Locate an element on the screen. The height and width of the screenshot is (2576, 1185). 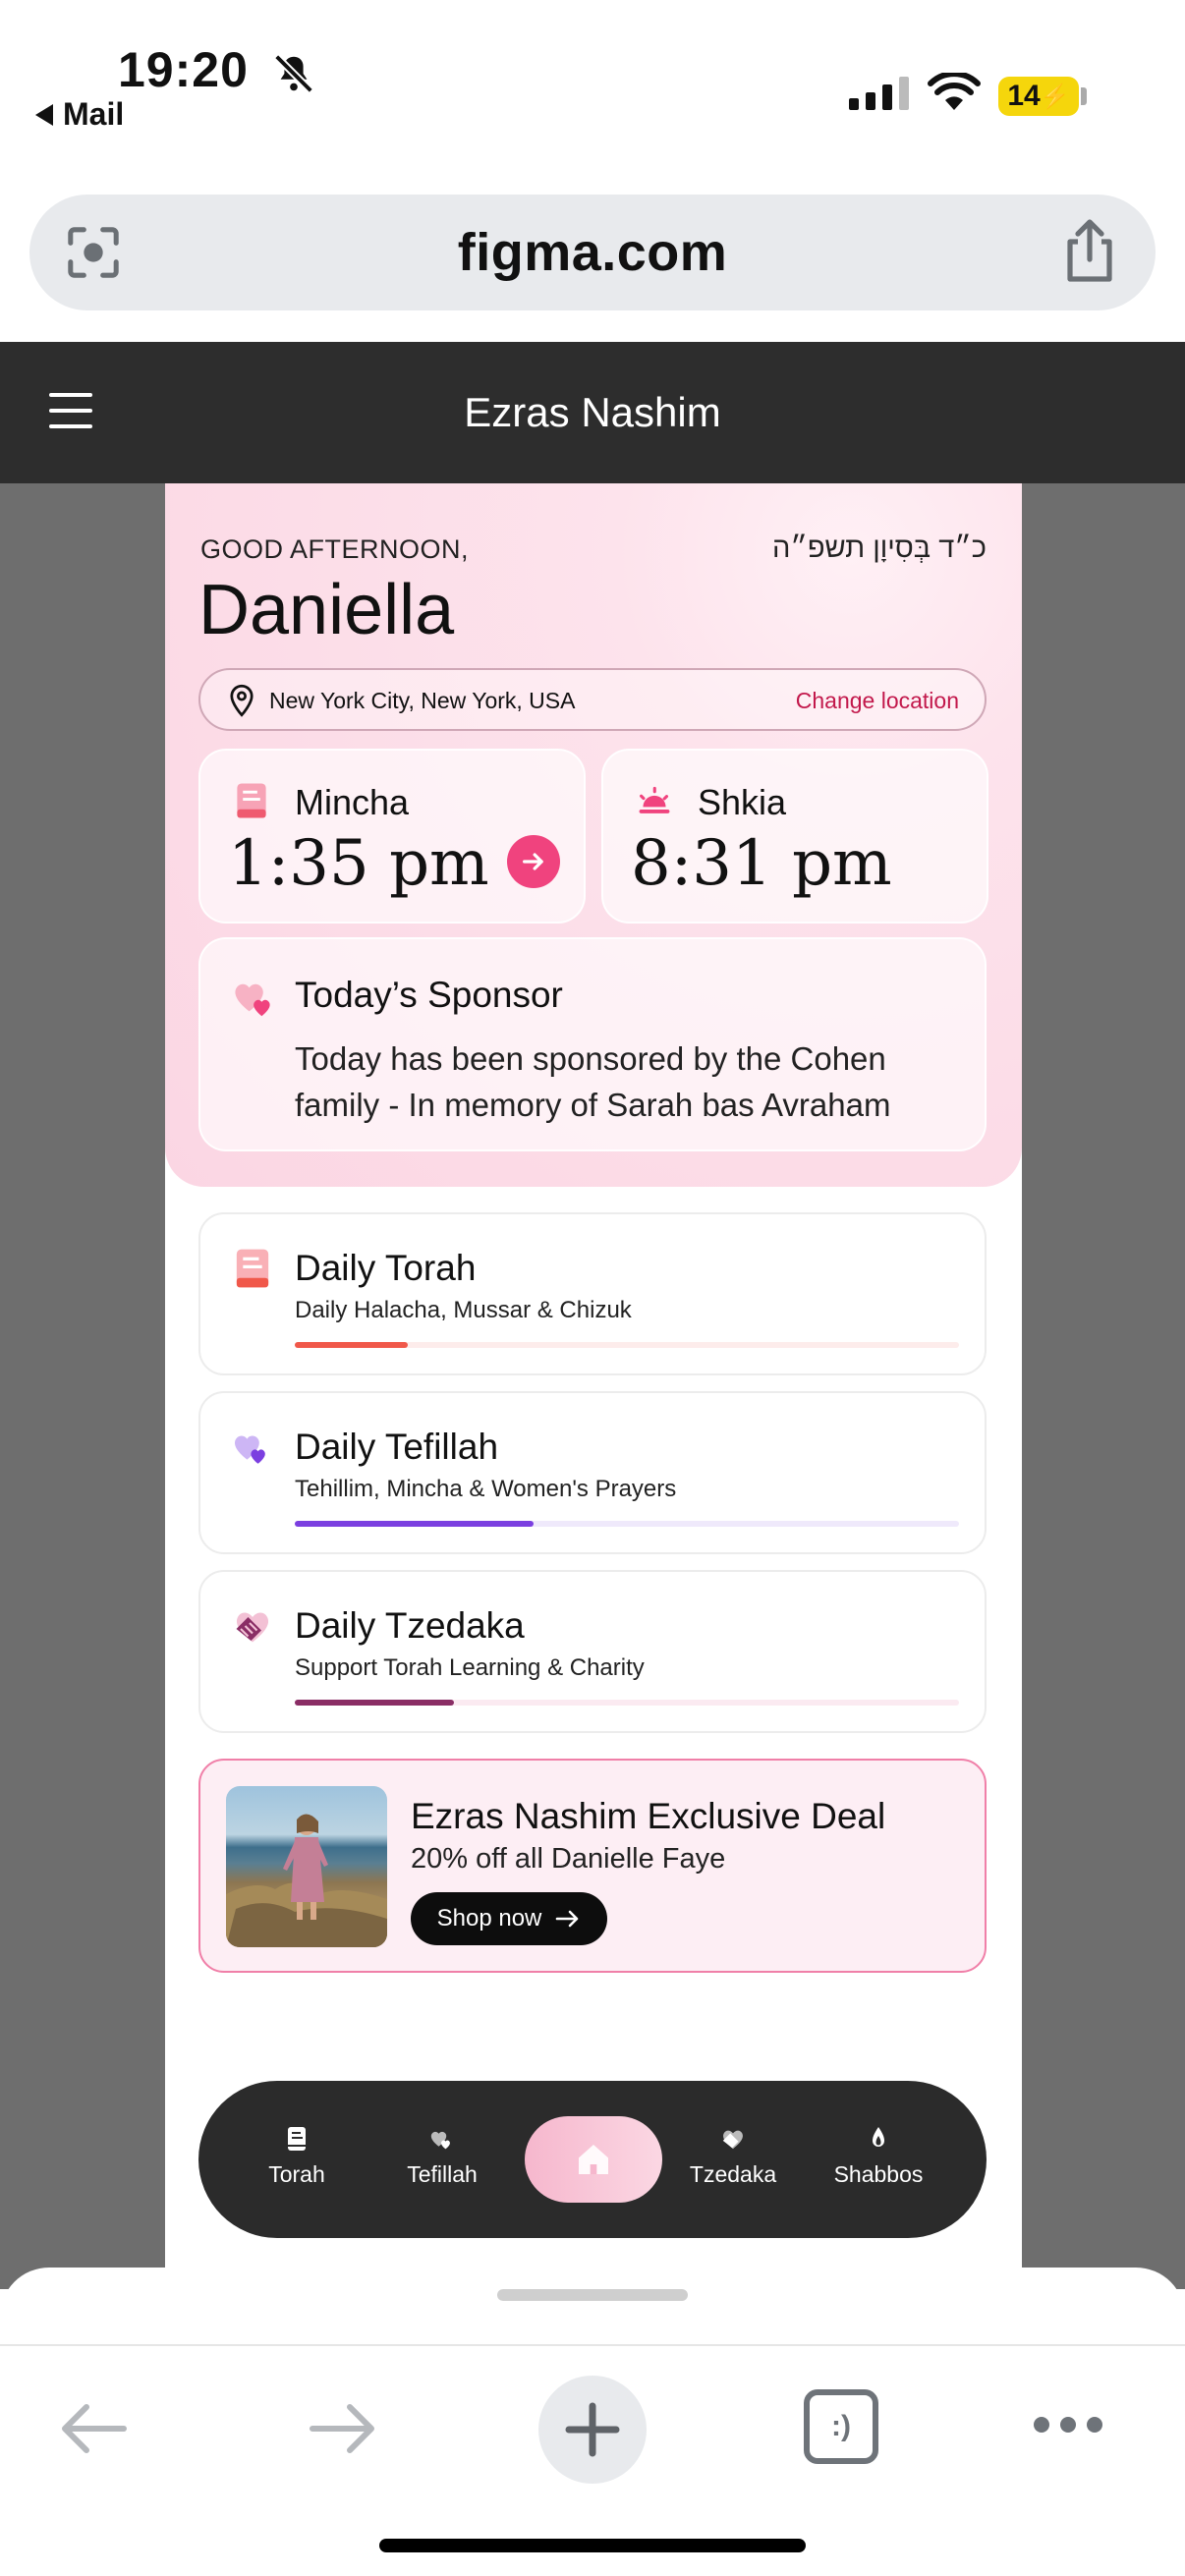
tab-home is located at coordinates (594, 2159).